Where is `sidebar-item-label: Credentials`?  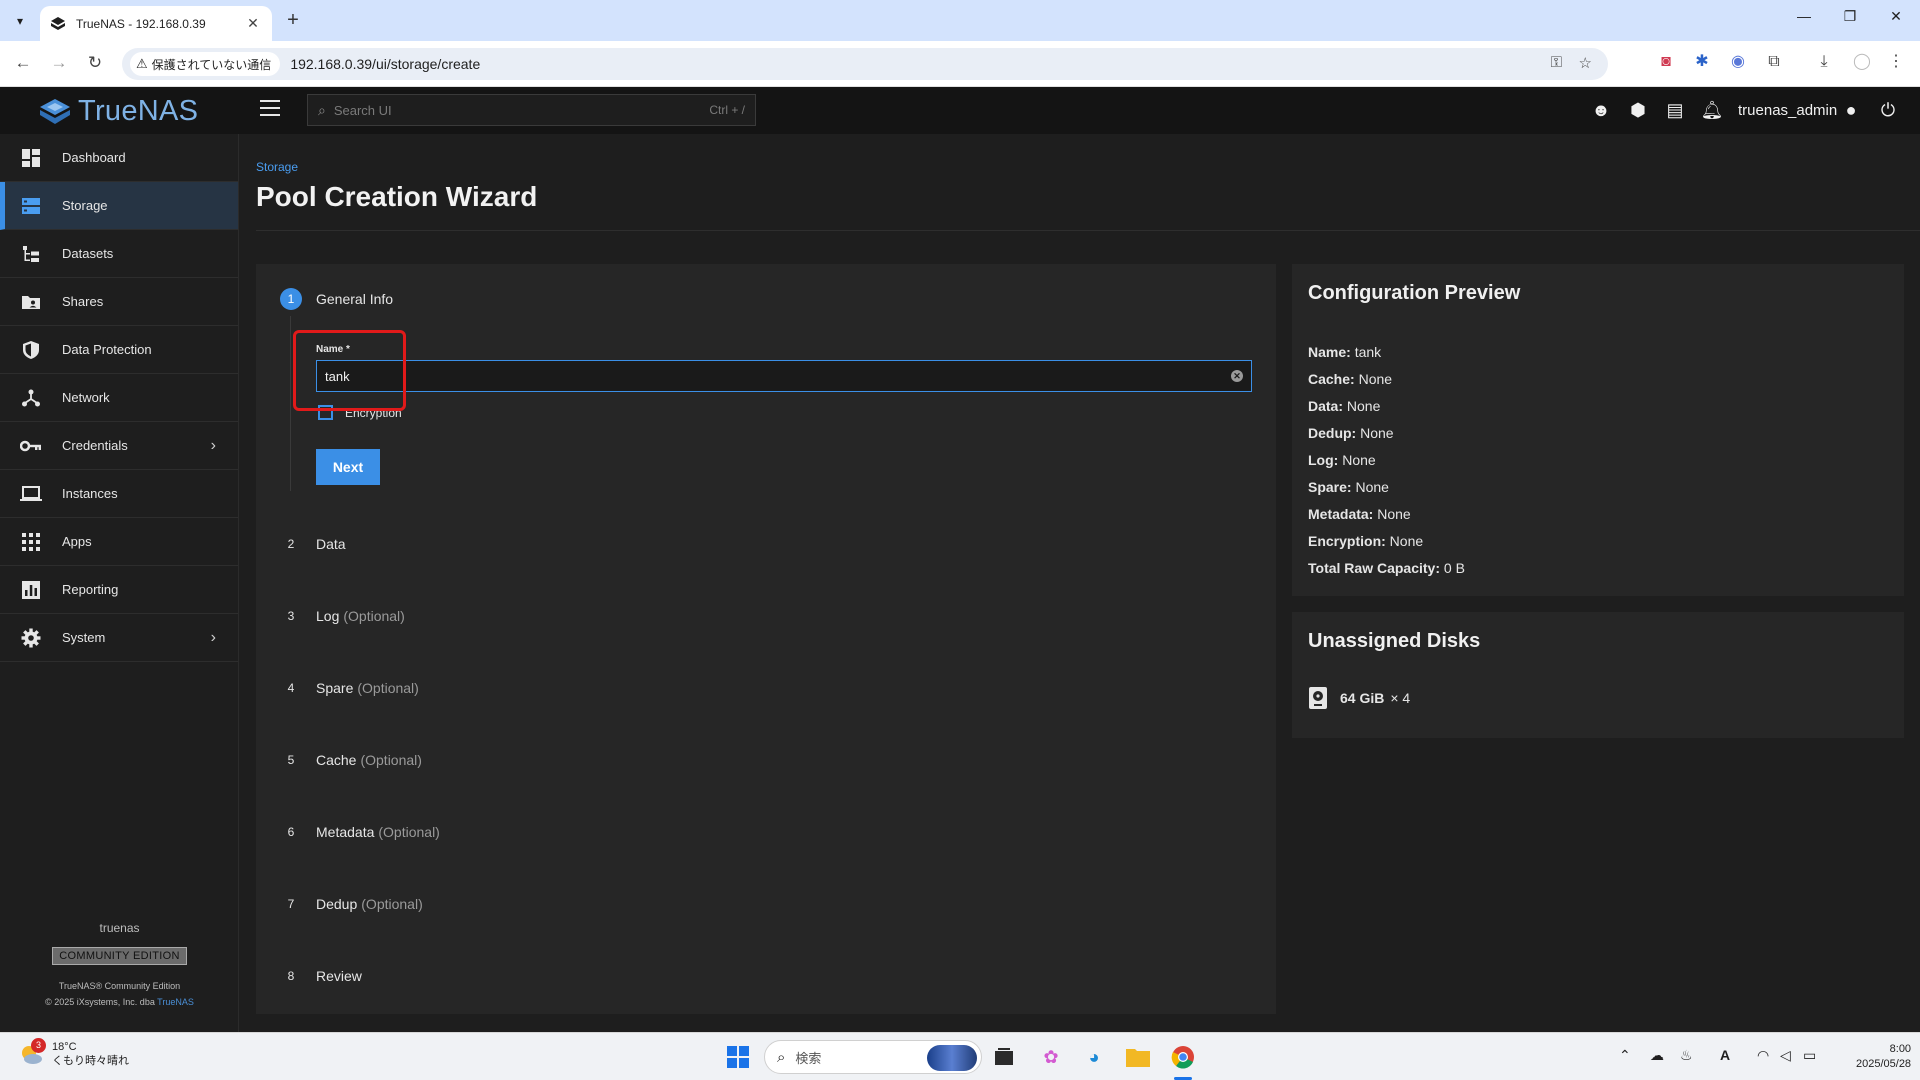
sidebar-item-label: Credentials is located at coordinates (95, 445).